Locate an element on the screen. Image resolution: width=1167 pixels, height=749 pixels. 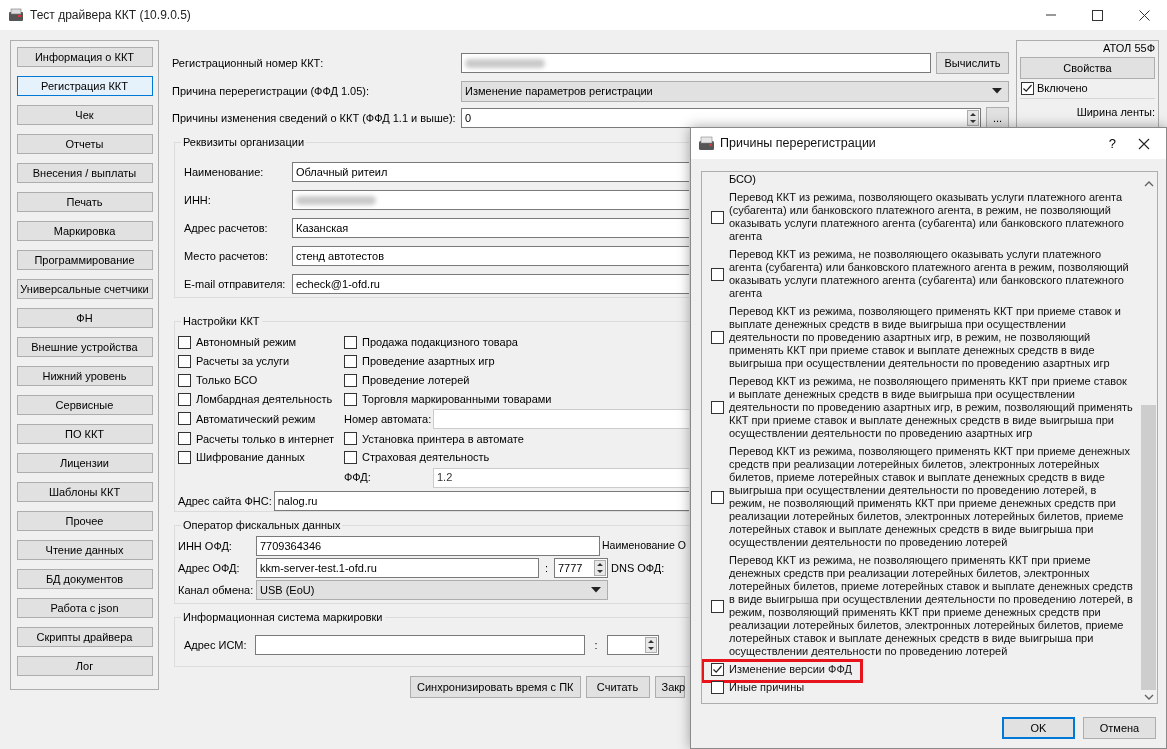
sidebar-item: Маркировка is located at coordinates (84, 231).